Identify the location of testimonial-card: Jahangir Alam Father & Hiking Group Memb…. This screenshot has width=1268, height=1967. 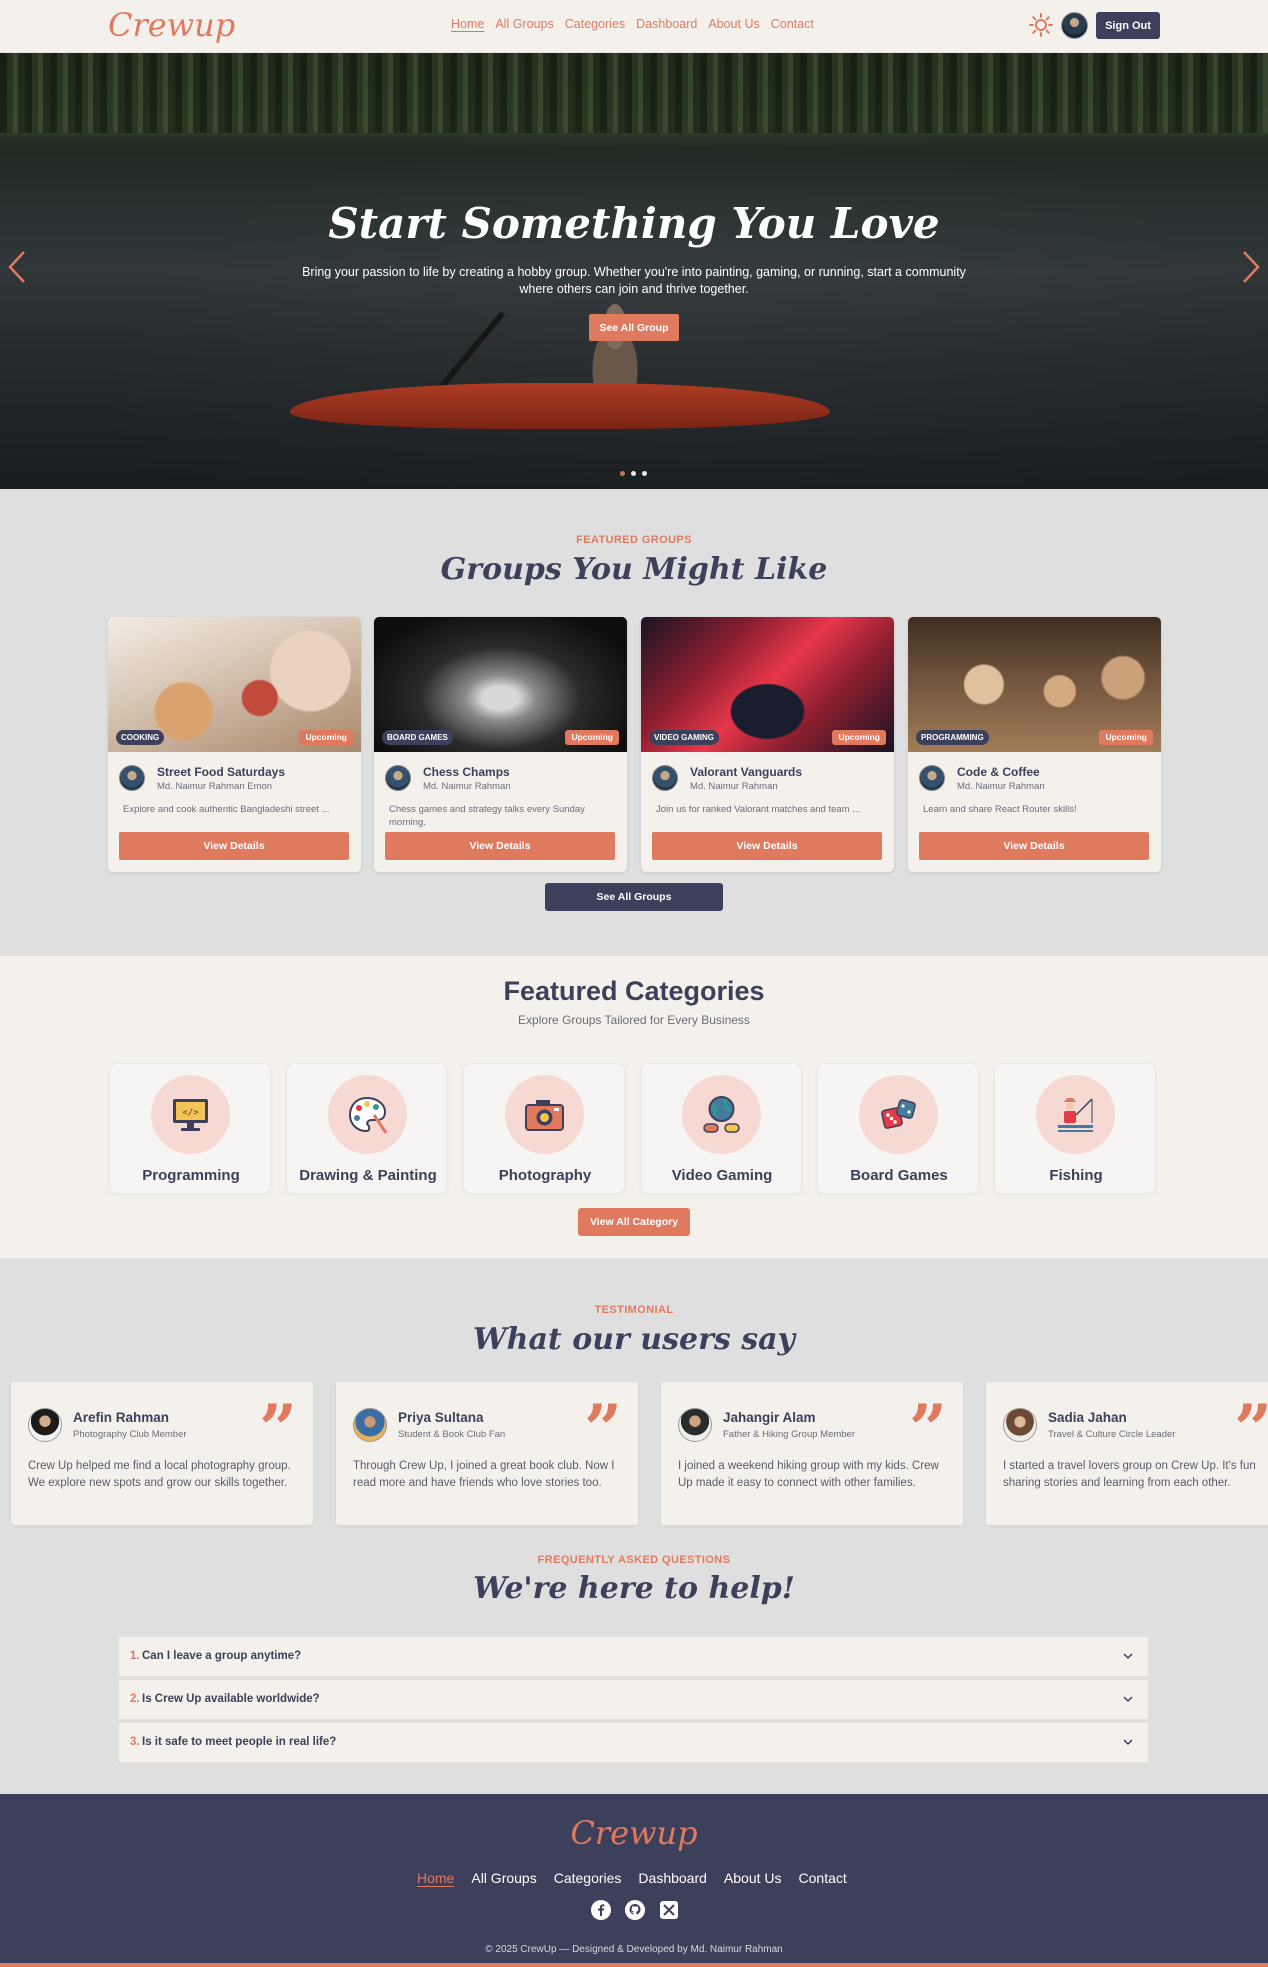
(812, 1453).